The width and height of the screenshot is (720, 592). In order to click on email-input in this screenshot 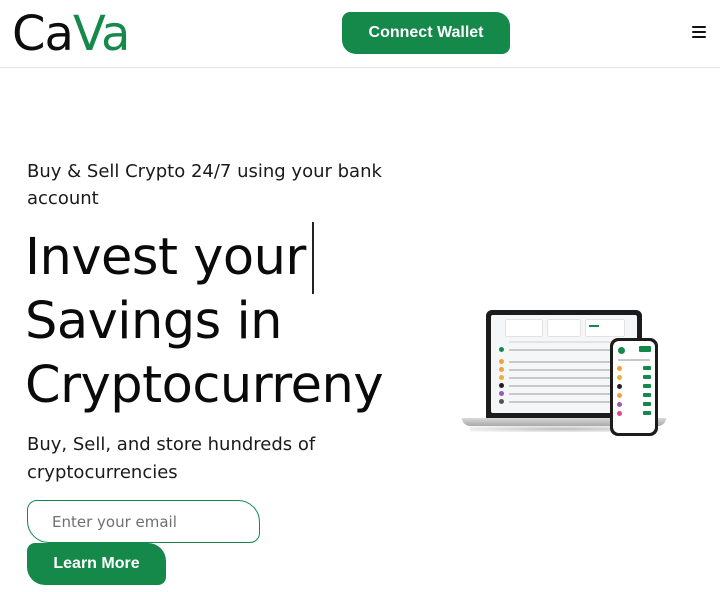, I will do `click(143, 521)`.